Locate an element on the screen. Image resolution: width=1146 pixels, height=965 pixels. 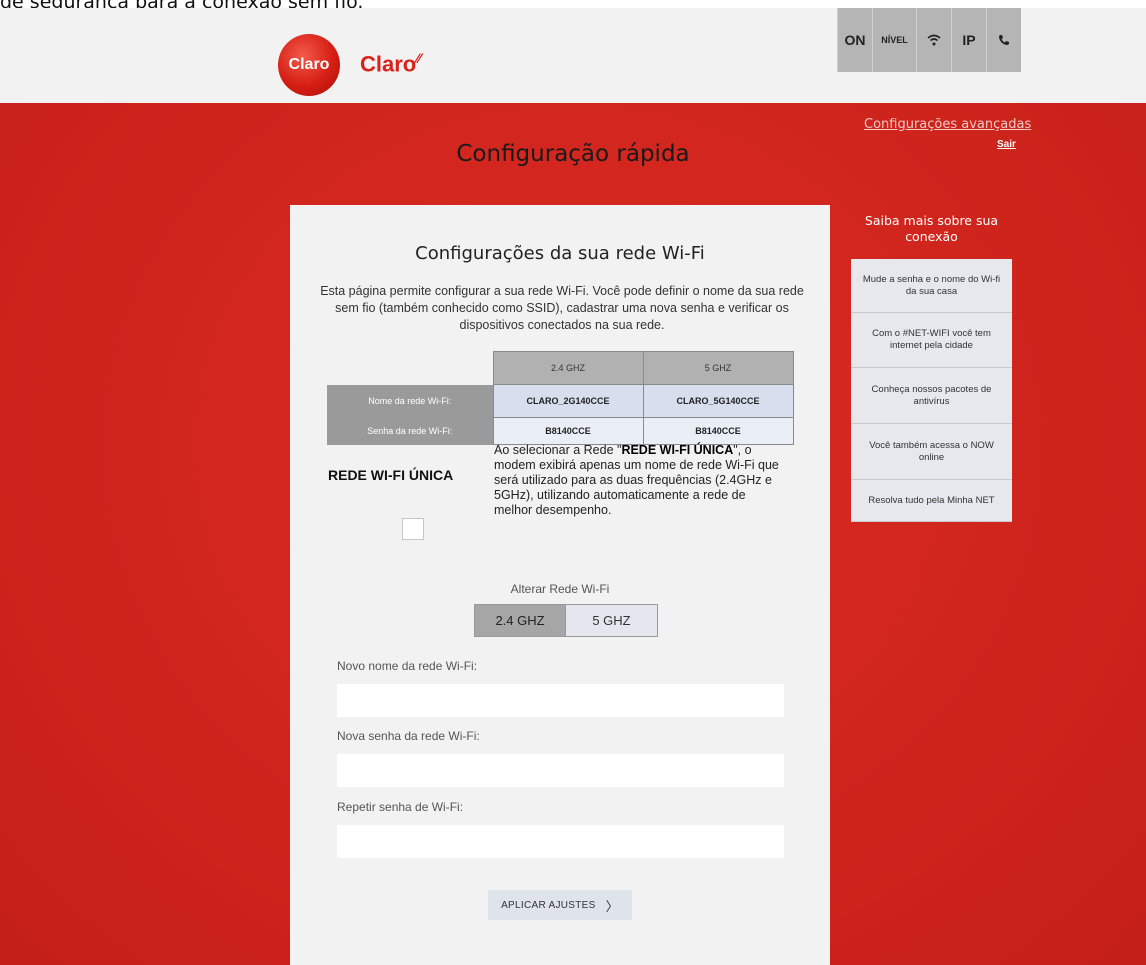
phone-icon is located at coordinates (1003, 40).